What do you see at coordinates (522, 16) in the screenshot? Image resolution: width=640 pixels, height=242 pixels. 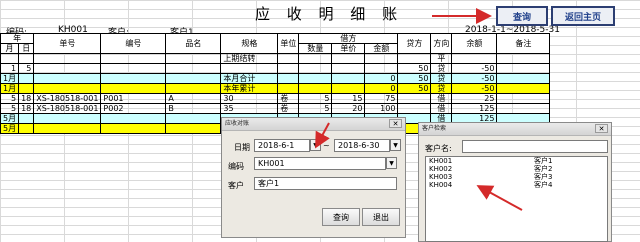 I see `query-button: 查询` at bounding box center [522, 16].